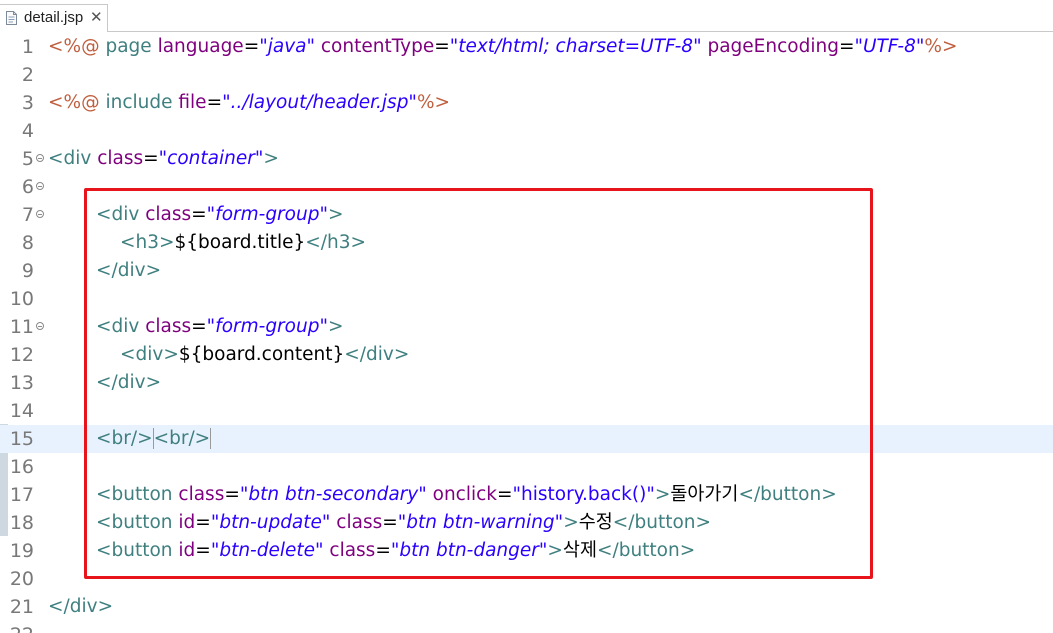  What do you see at coordinates (163, 158) in the screenshot?
I see `code-text: <div class="container">` at bounding box center [163, 158].